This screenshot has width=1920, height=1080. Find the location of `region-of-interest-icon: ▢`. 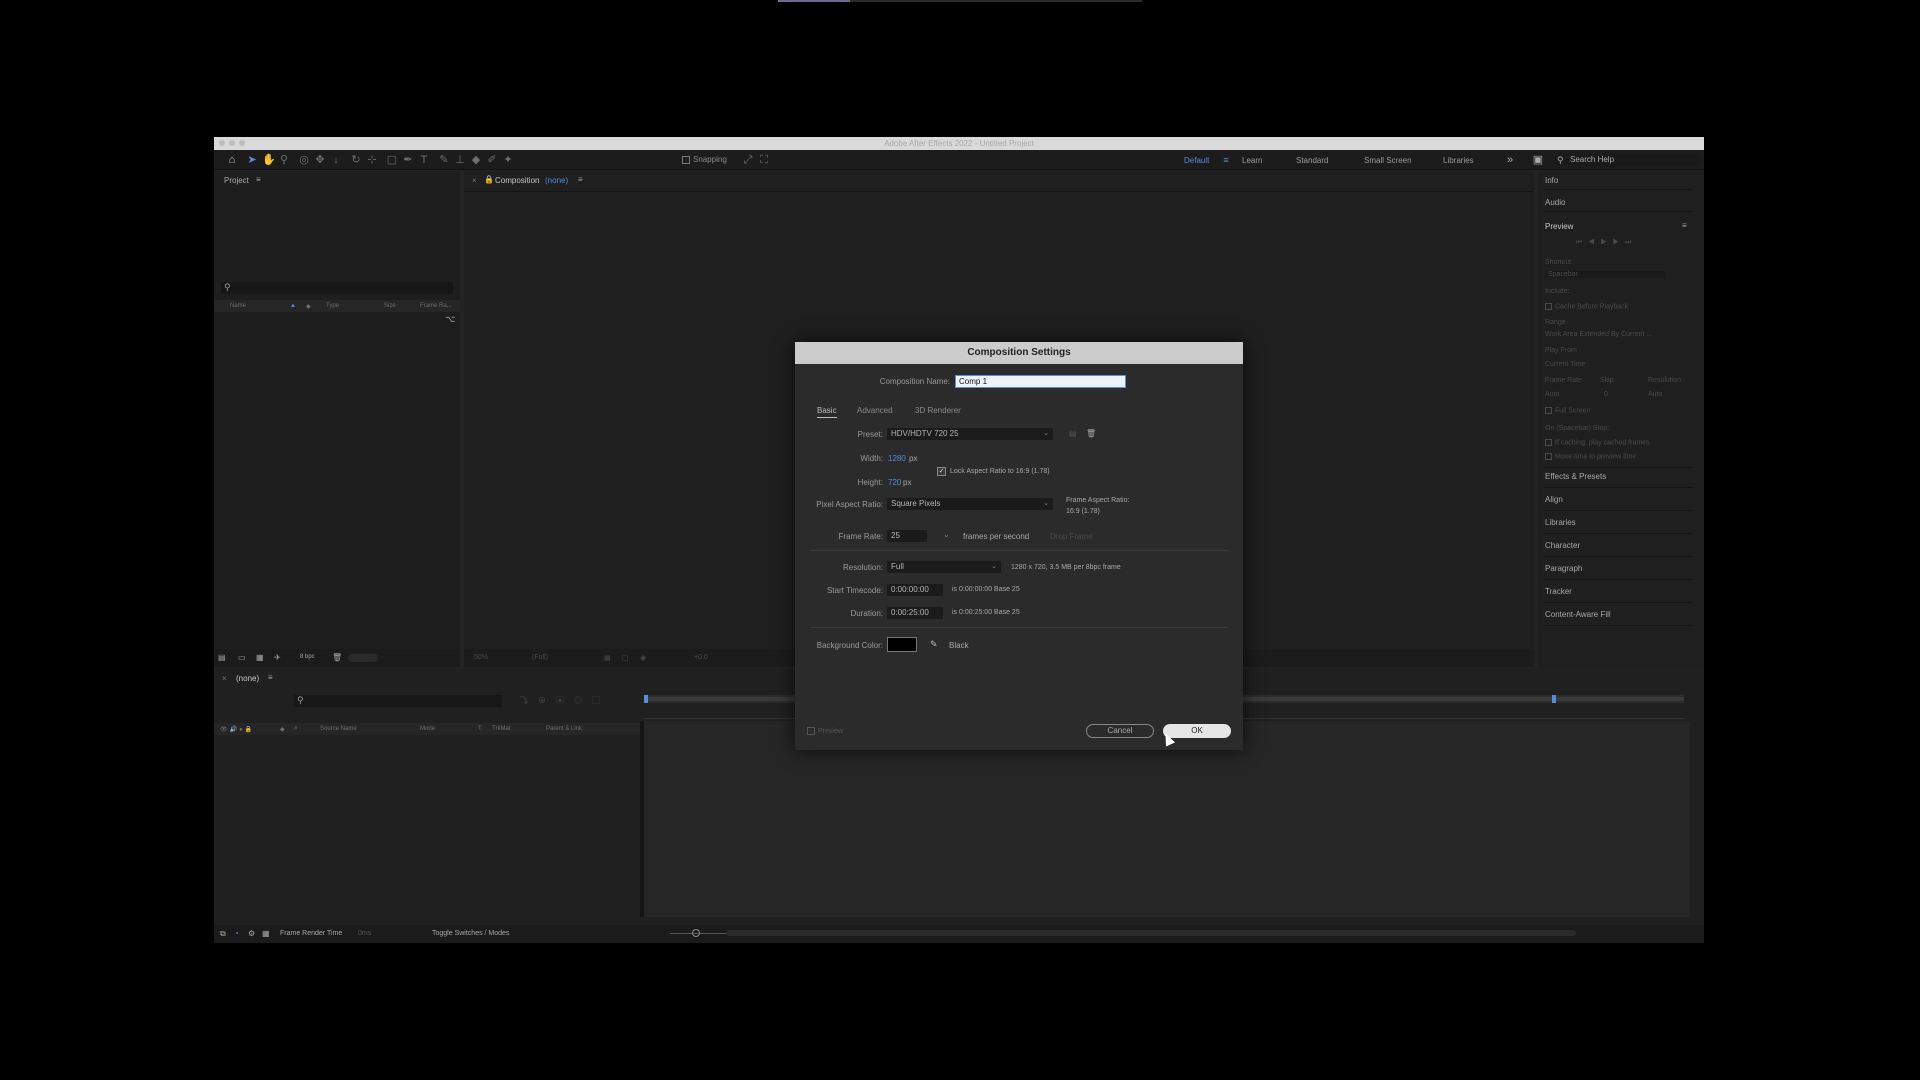

region-of-interest-icon: ▢ is located at coordinates (625, 658).